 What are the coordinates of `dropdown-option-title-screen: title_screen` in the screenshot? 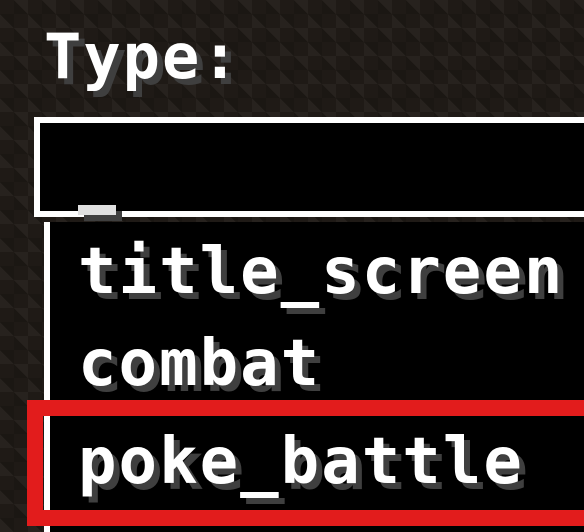 It's located at (321, 272).